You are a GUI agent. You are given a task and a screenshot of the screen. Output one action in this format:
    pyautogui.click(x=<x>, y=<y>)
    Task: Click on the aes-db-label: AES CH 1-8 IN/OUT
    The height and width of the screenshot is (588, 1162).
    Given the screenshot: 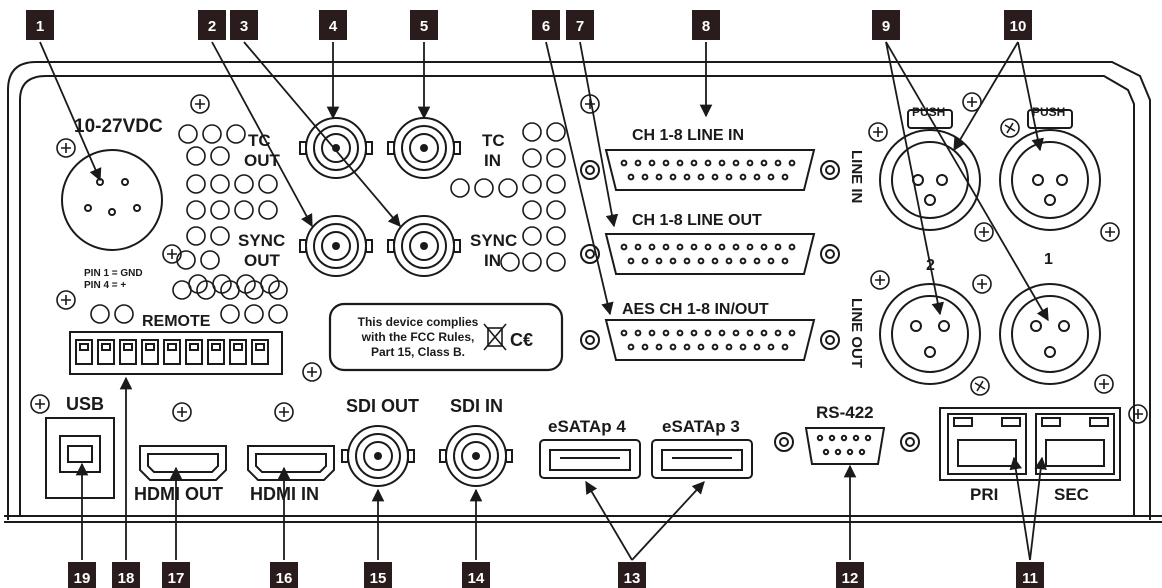 What is the action you would take?
    pyautogui.click(x=695, y=309)
    